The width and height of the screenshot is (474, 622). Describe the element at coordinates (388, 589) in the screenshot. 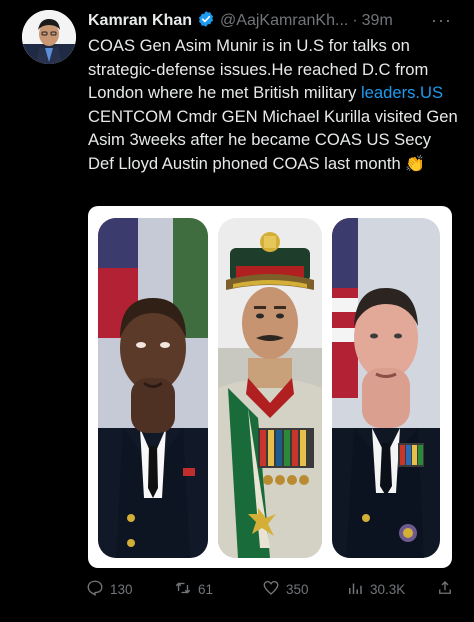

I see `views-count: 30.3K` at that location.